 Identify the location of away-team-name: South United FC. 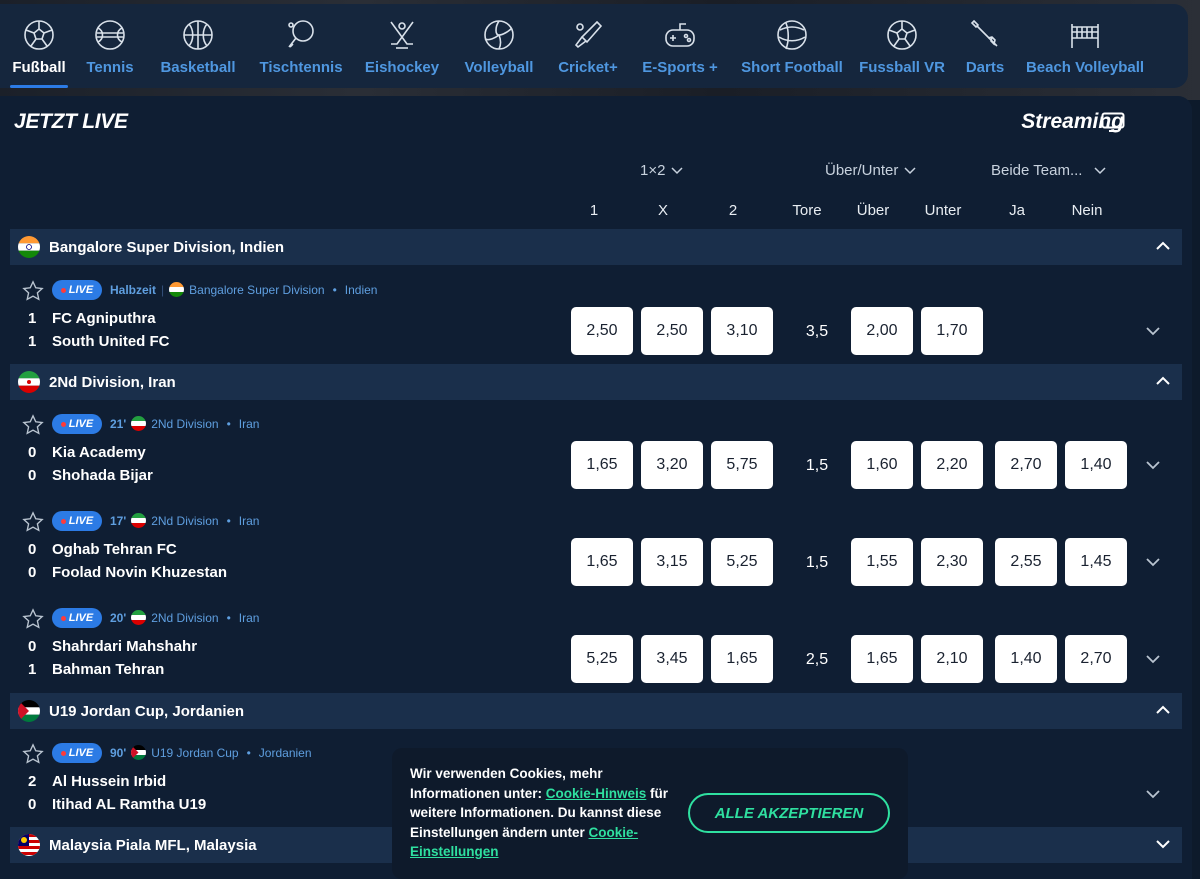
(111, 341).